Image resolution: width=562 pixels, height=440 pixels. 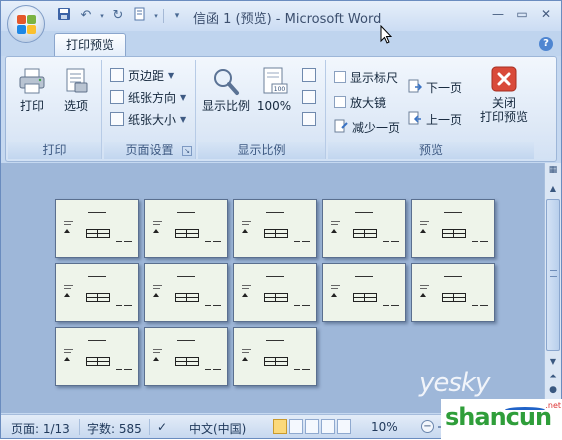 What do you see at coordinates (86, 16) in the screenshot?
I see `undo-icon: ↶` at bounding box center [86, 16].